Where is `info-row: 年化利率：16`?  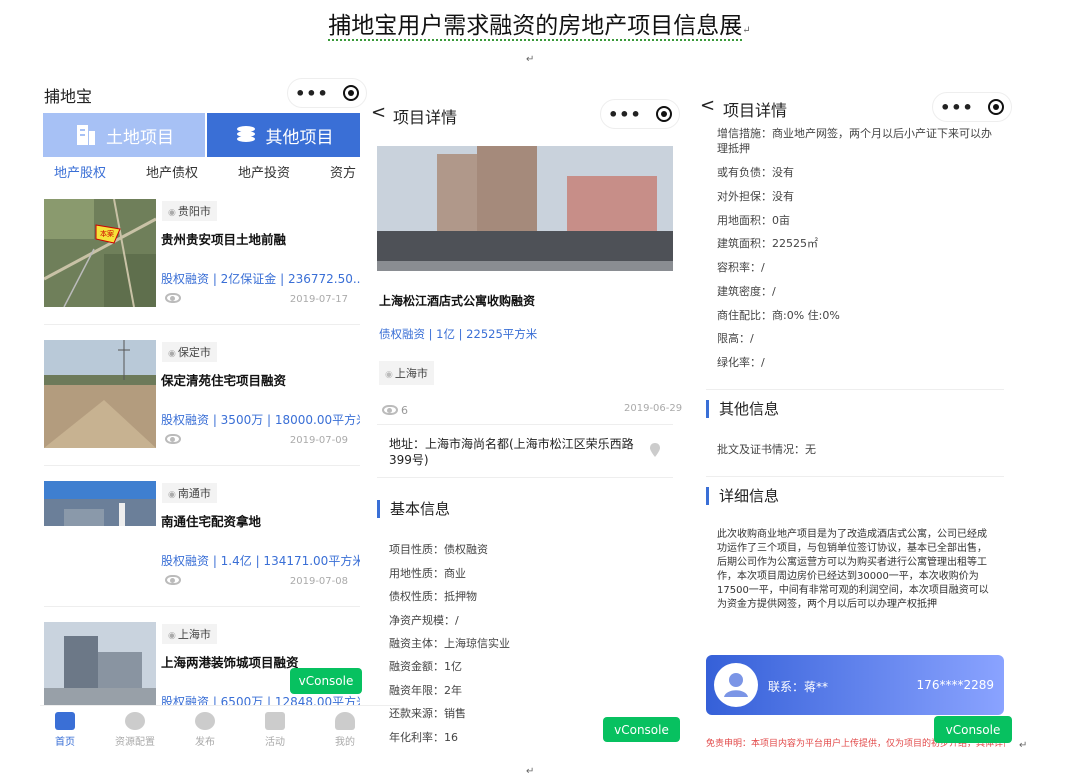 info-row: 年化利率：16 is located at coordinates (423, 737).